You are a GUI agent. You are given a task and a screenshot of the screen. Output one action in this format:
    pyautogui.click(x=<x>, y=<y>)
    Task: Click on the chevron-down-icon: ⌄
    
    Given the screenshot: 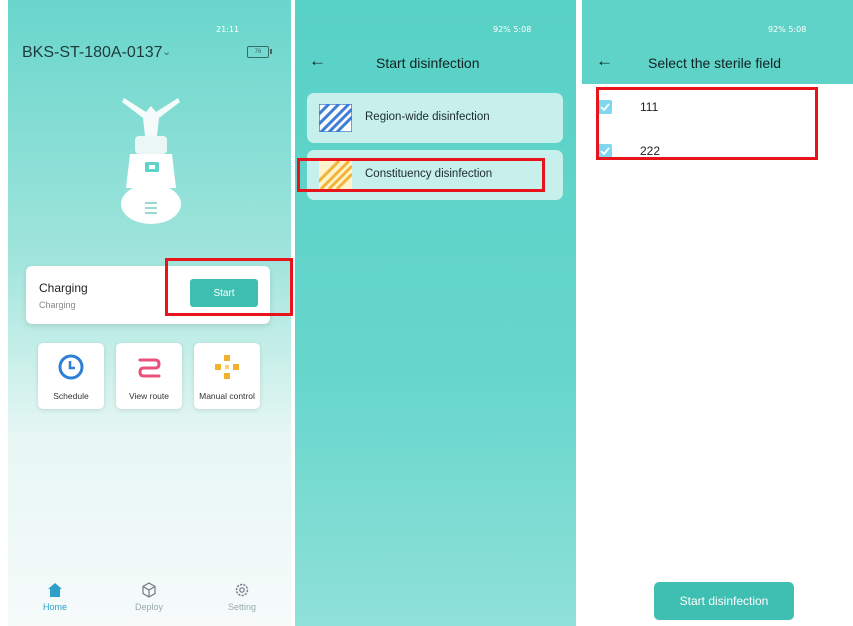 What is the action you would take?
    pyautogui.click(x=166, y=51)
    